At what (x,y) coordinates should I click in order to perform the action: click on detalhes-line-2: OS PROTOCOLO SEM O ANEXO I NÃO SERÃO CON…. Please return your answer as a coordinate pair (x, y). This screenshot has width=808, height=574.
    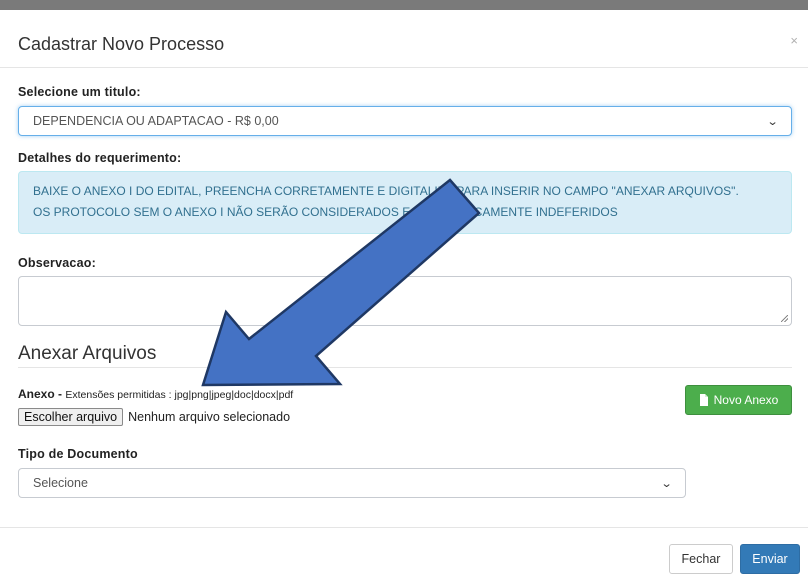
    Looking at the image, I should click on (325, 212).